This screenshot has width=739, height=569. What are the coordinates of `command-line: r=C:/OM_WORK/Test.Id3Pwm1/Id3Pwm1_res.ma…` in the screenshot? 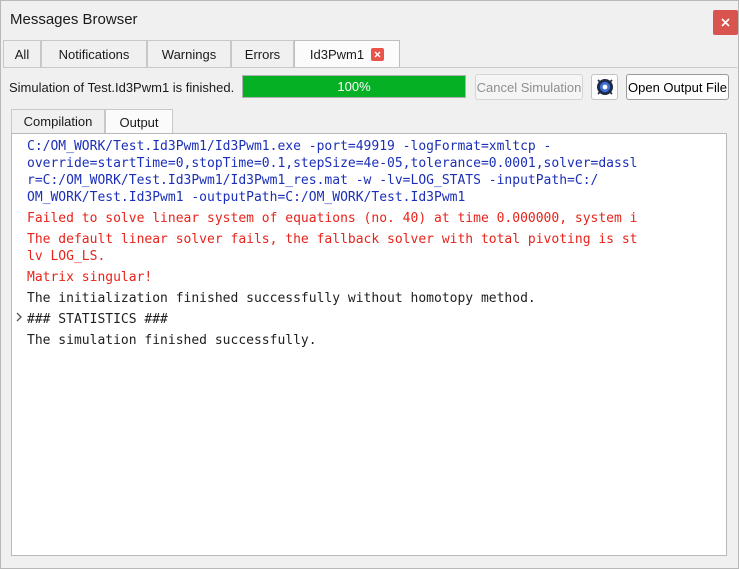 It's located at (313, 180).